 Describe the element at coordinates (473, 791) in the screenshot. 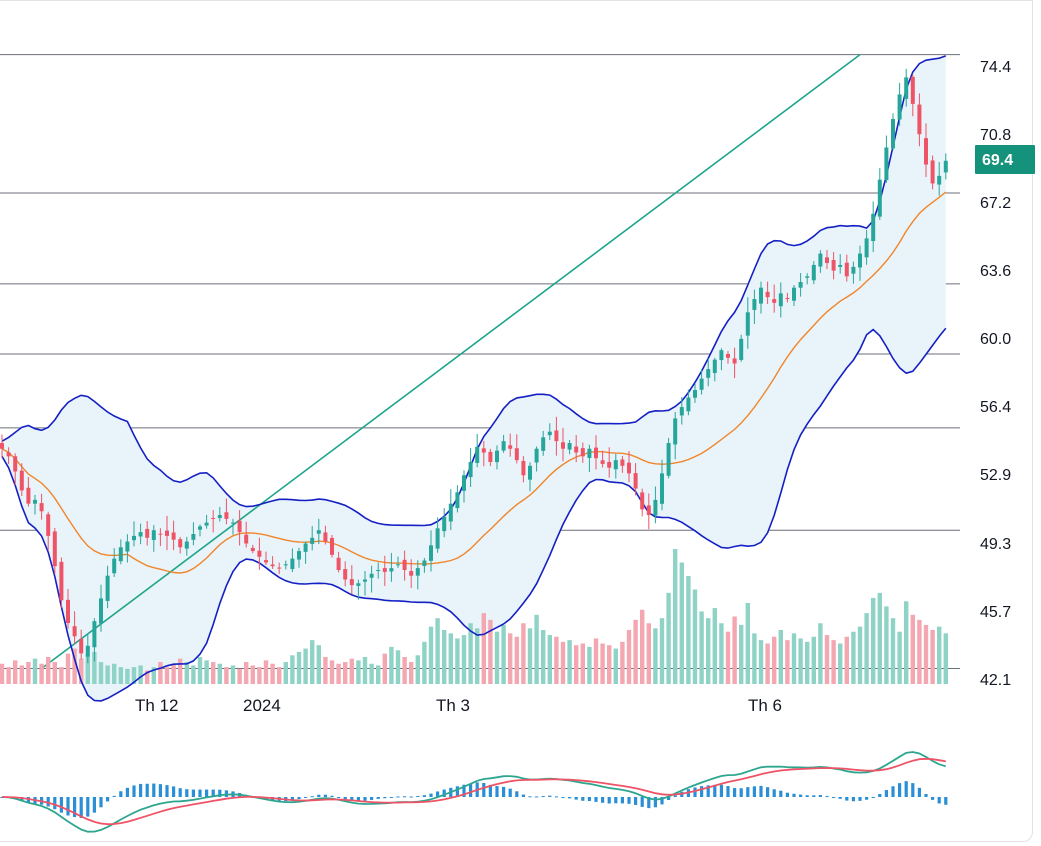

I see `signal-line` at that location.